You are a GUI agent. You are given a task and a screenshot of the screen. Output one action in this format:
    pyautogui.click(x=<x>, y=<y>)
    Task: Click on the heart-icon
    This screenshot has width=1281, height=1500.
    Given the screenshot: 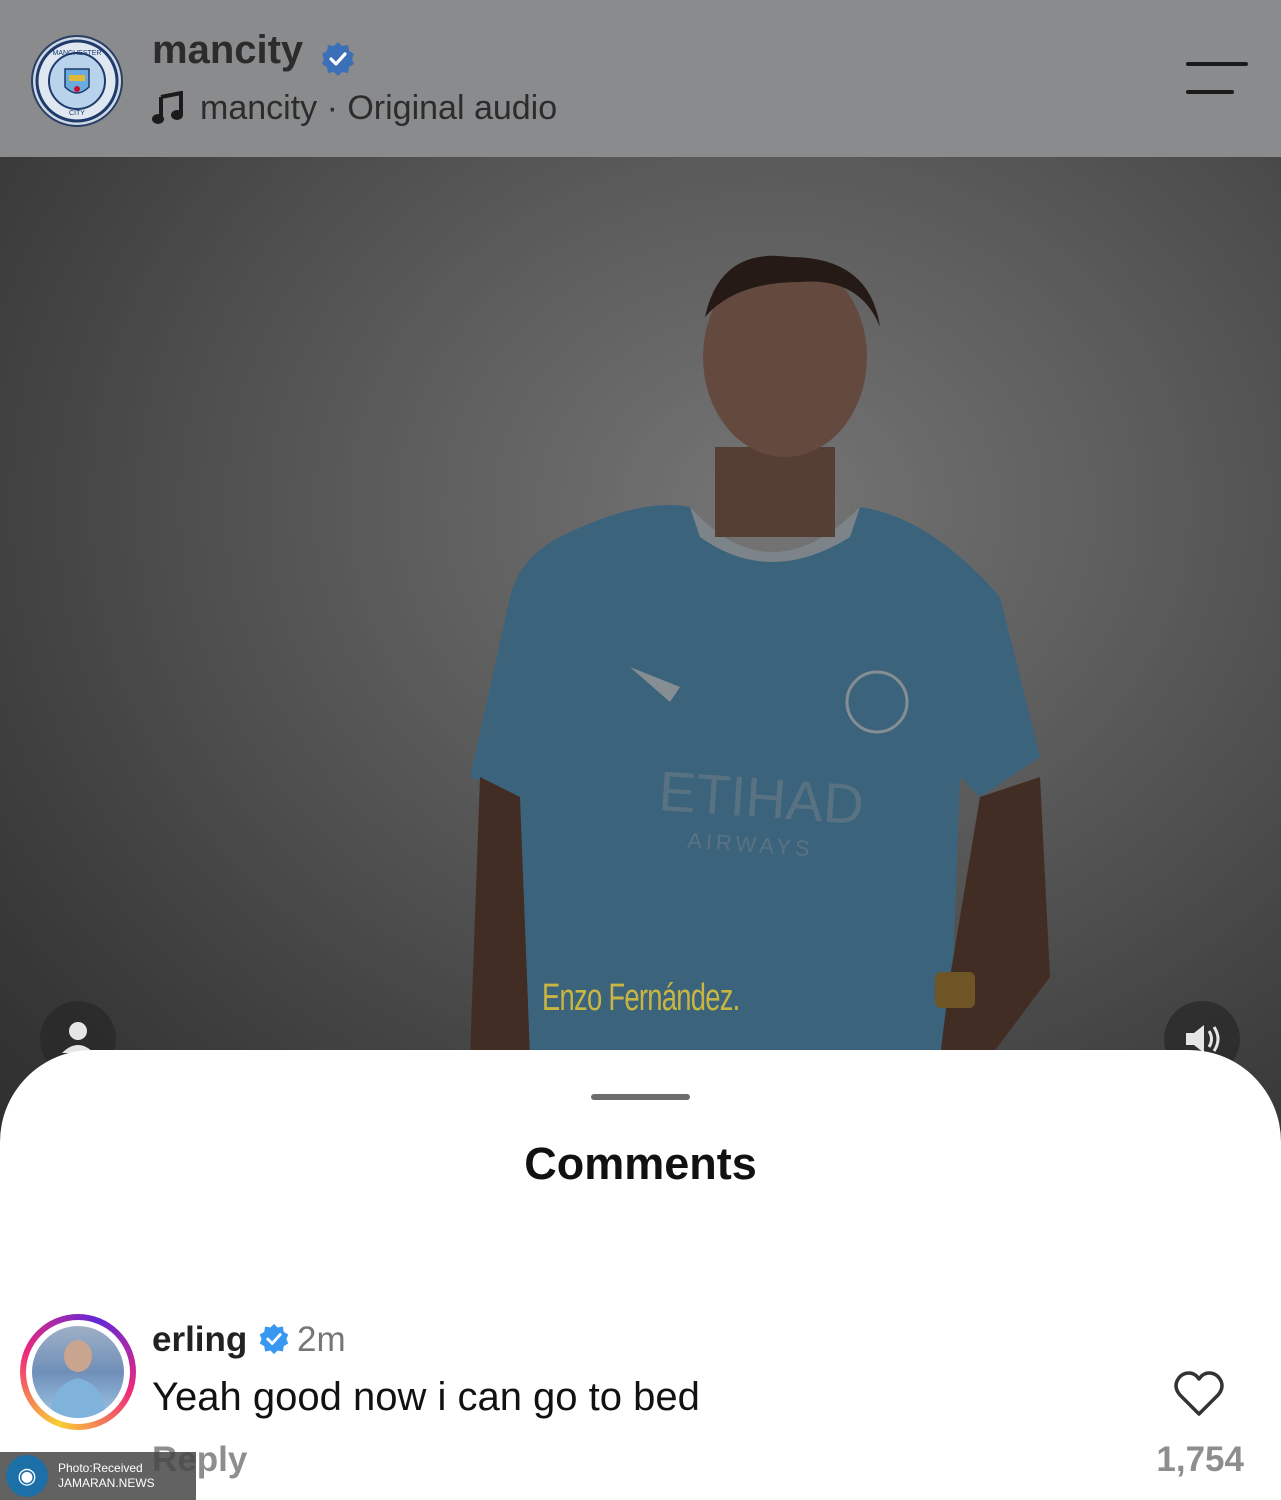 What is the action you would take?
    pyautogui.click(x=1199, y=1394)
    